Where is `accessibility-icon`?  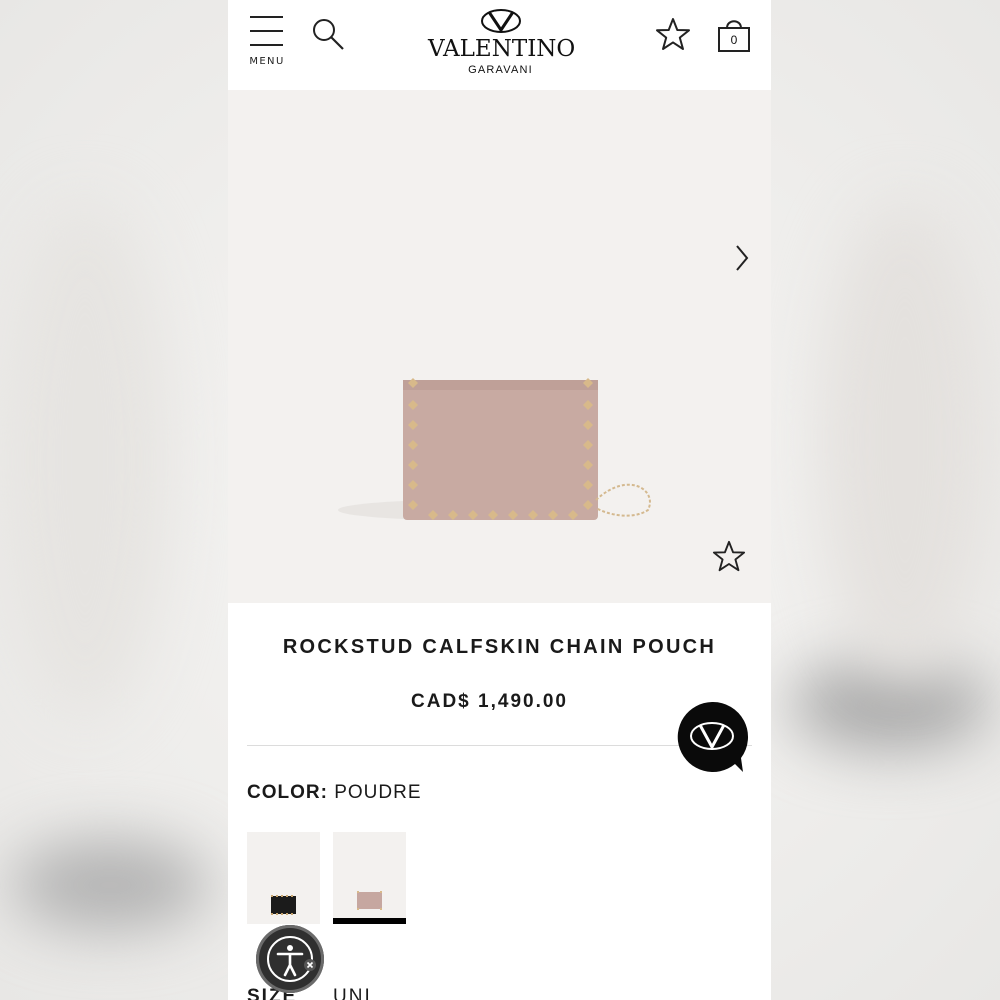
accessibility-icon is located at coordinates (291, 959).